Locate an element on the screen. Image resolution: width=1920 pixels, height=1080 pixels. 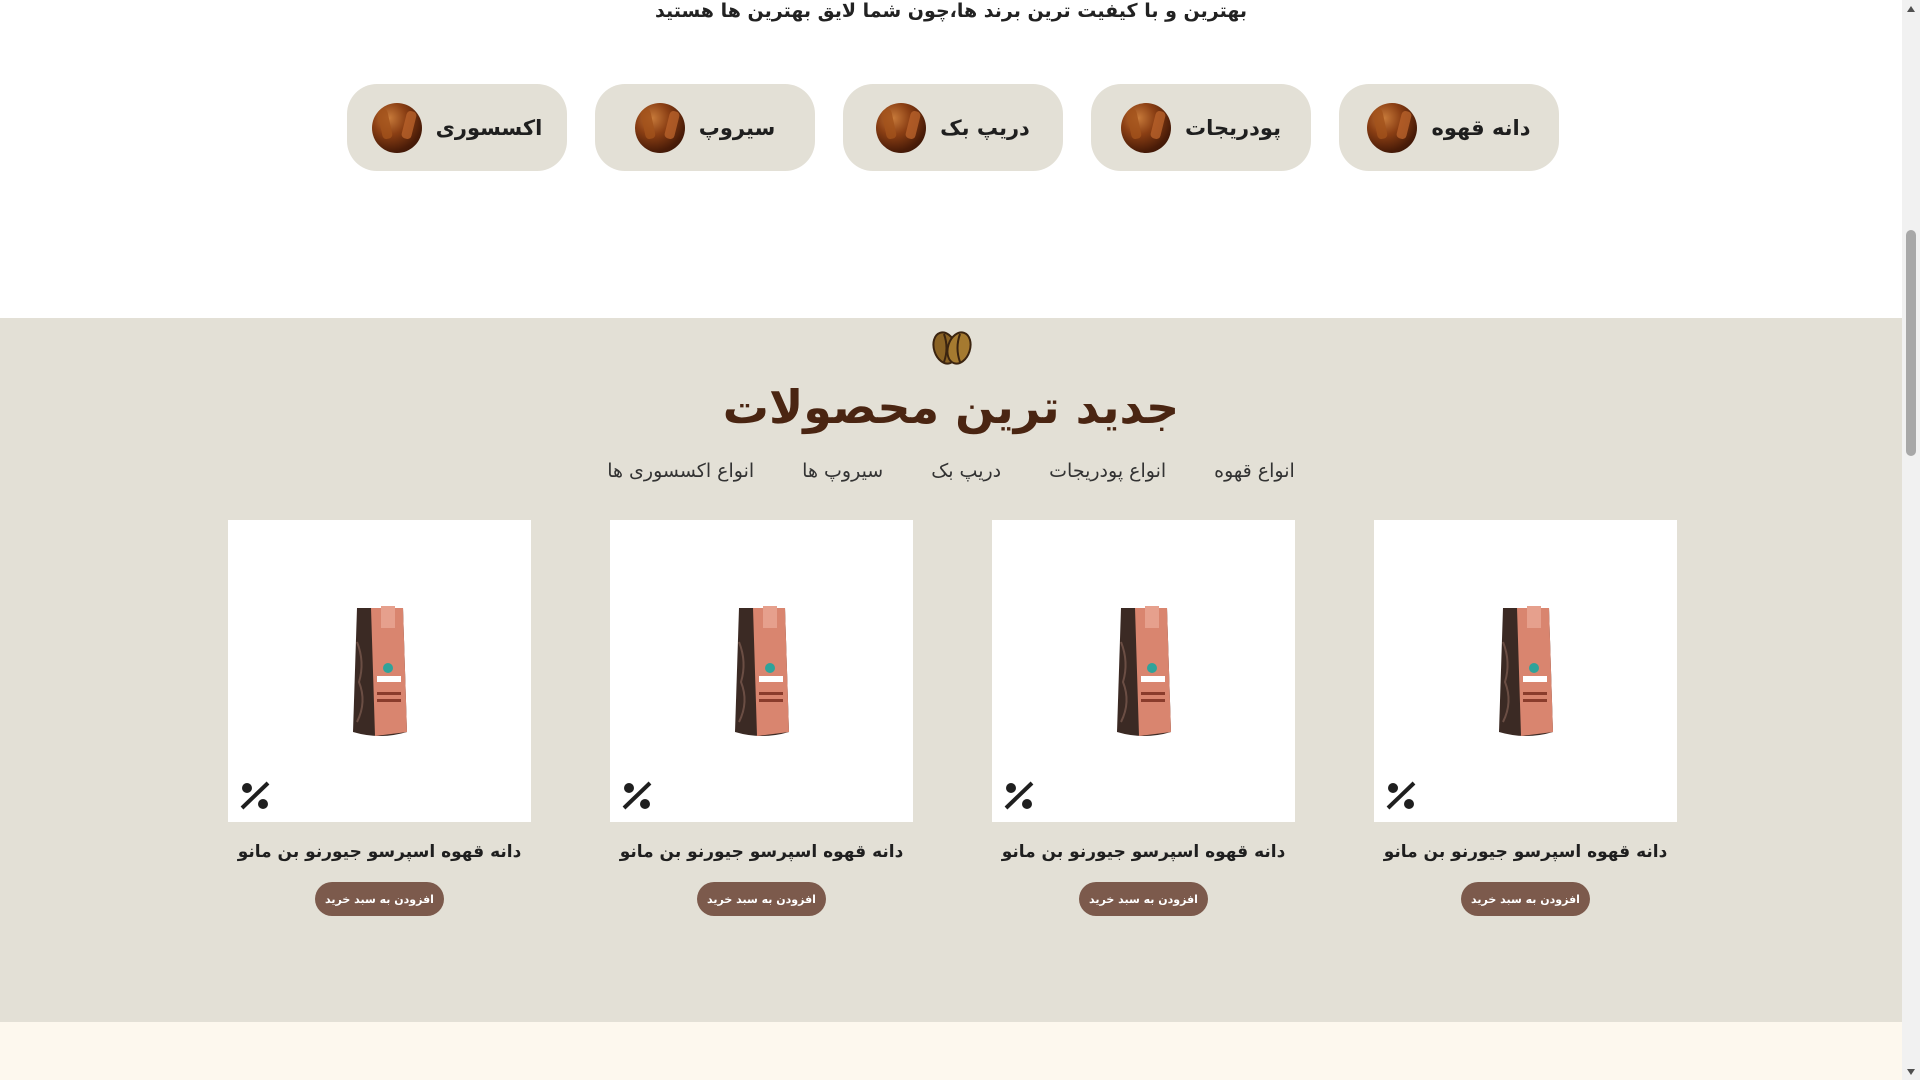
category-card-coffee-beans: دانه قهوه is located at coordinates (1449, 127).